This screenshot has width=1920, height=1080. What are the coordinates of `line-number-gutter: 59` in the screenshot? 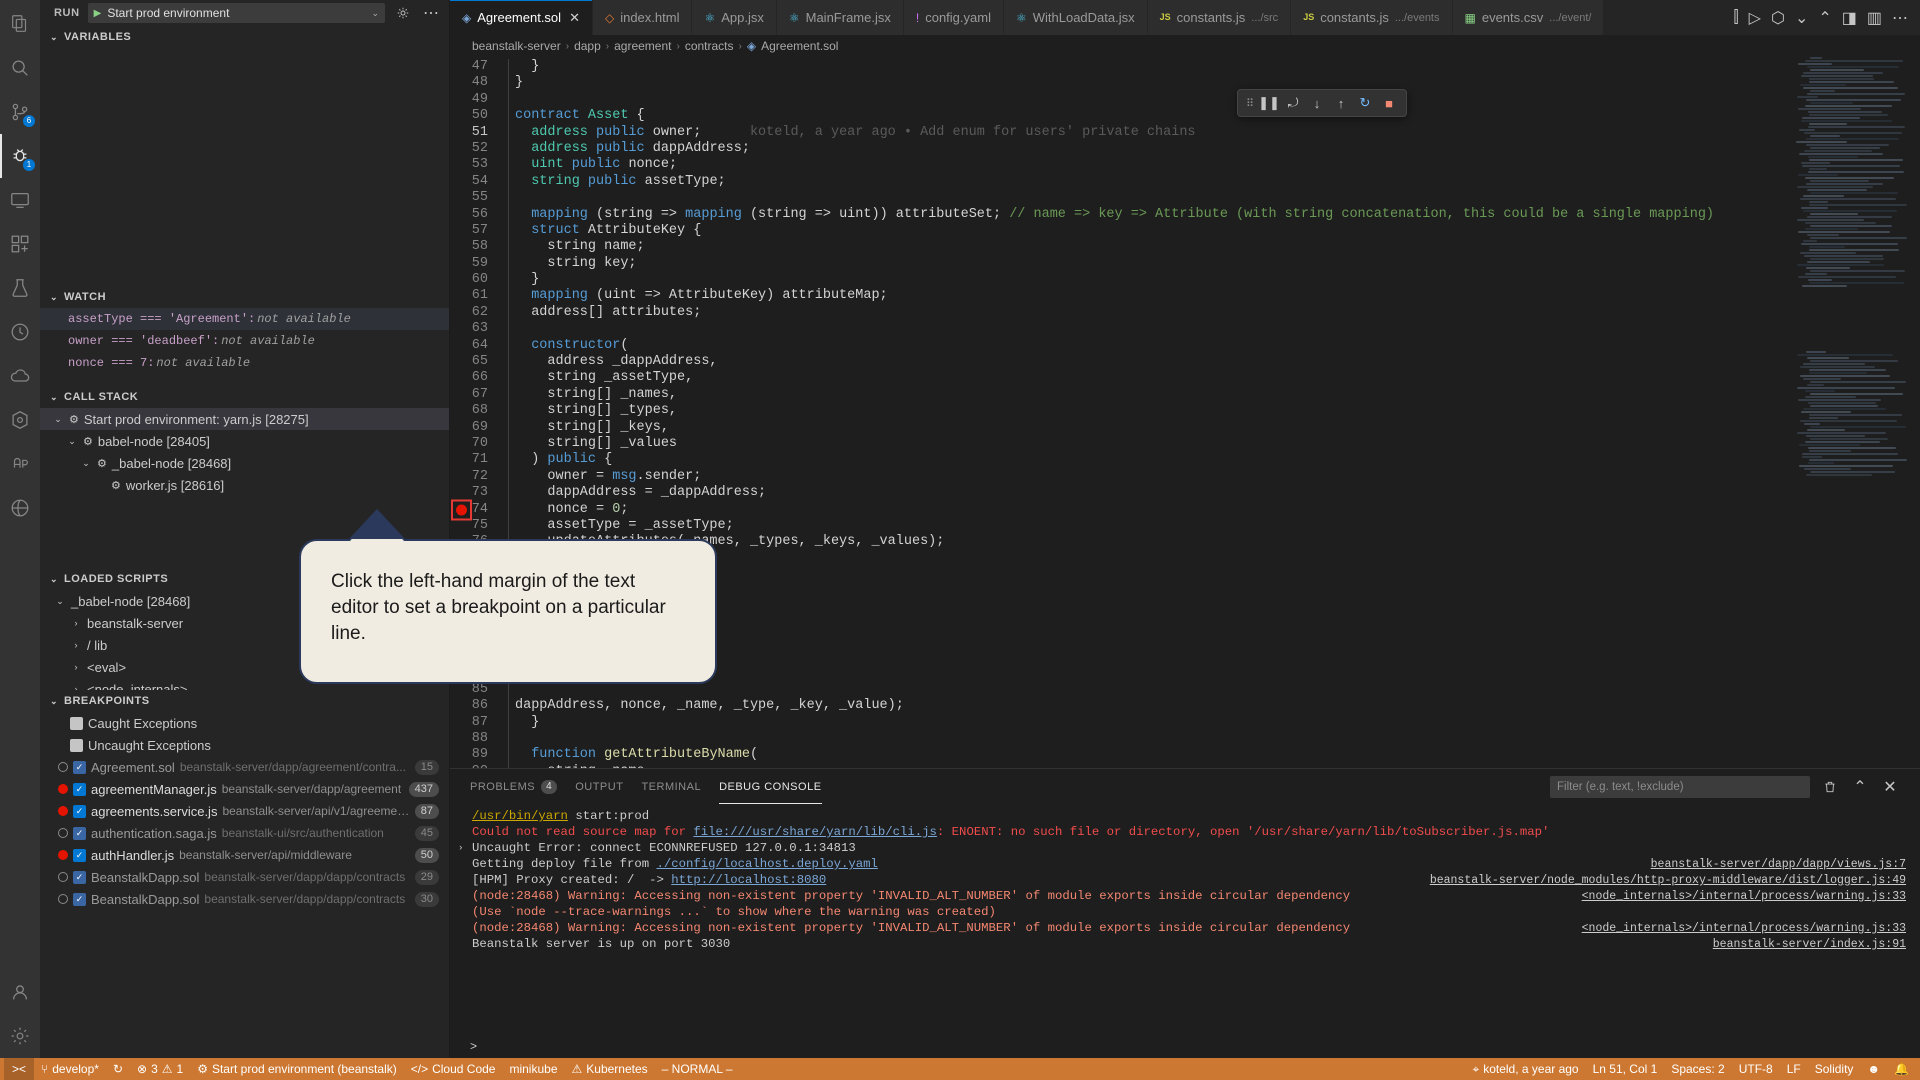 It's located at (479, 264).